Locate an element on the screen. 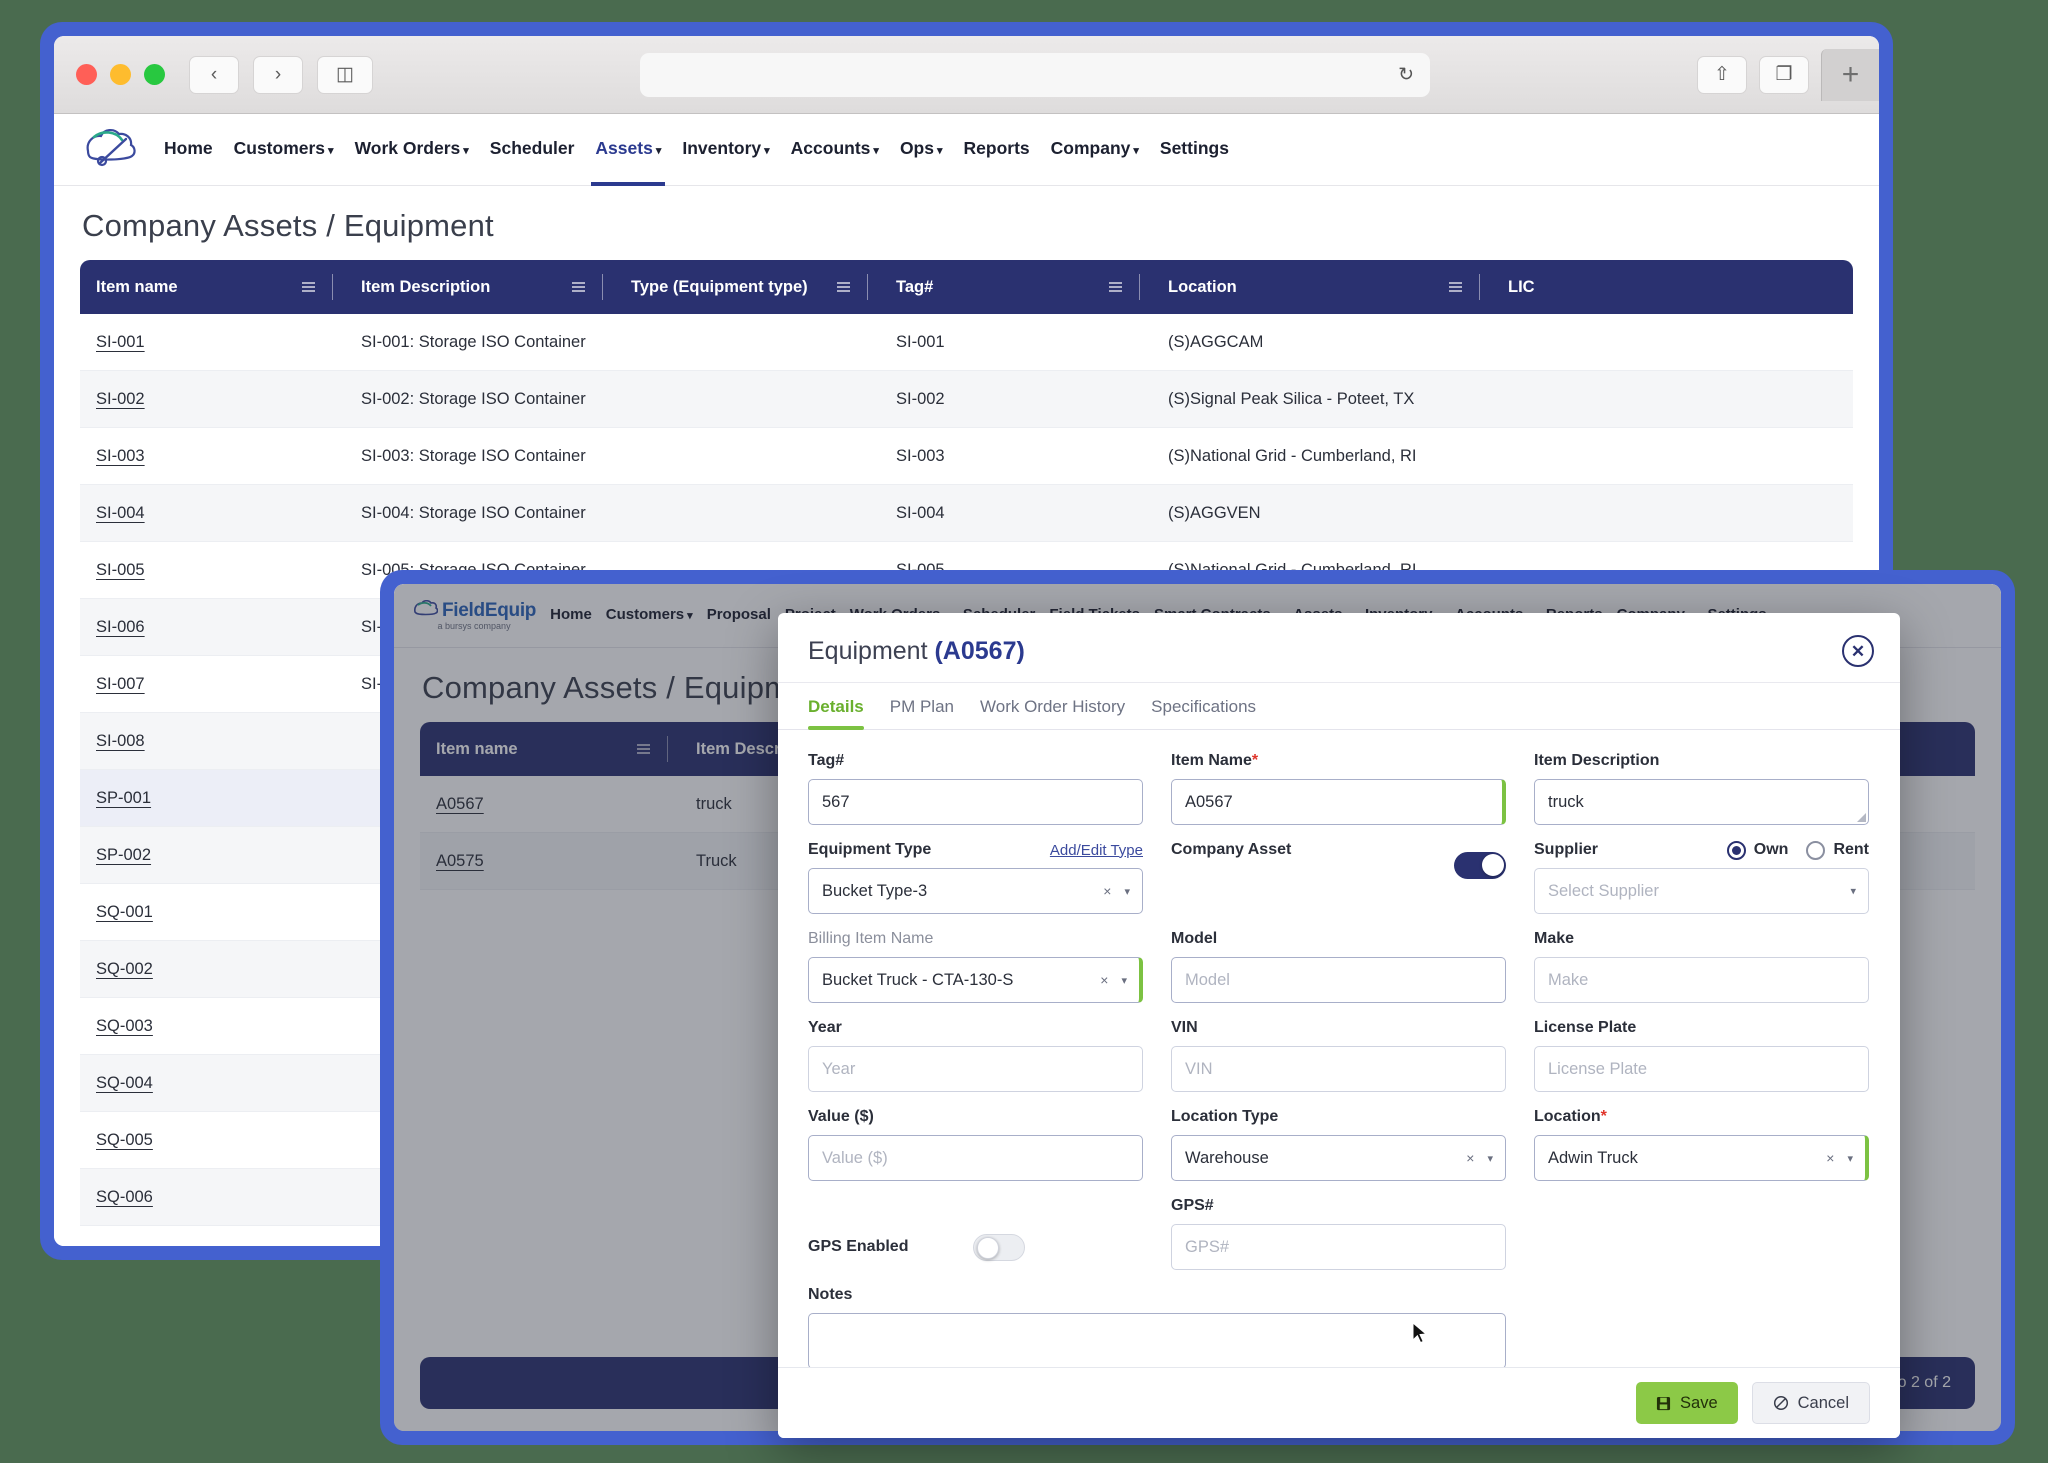 This screenshot has width=2048, height=1463. cell-item-name: SQ-003 is located at coordinates (212, 1026).